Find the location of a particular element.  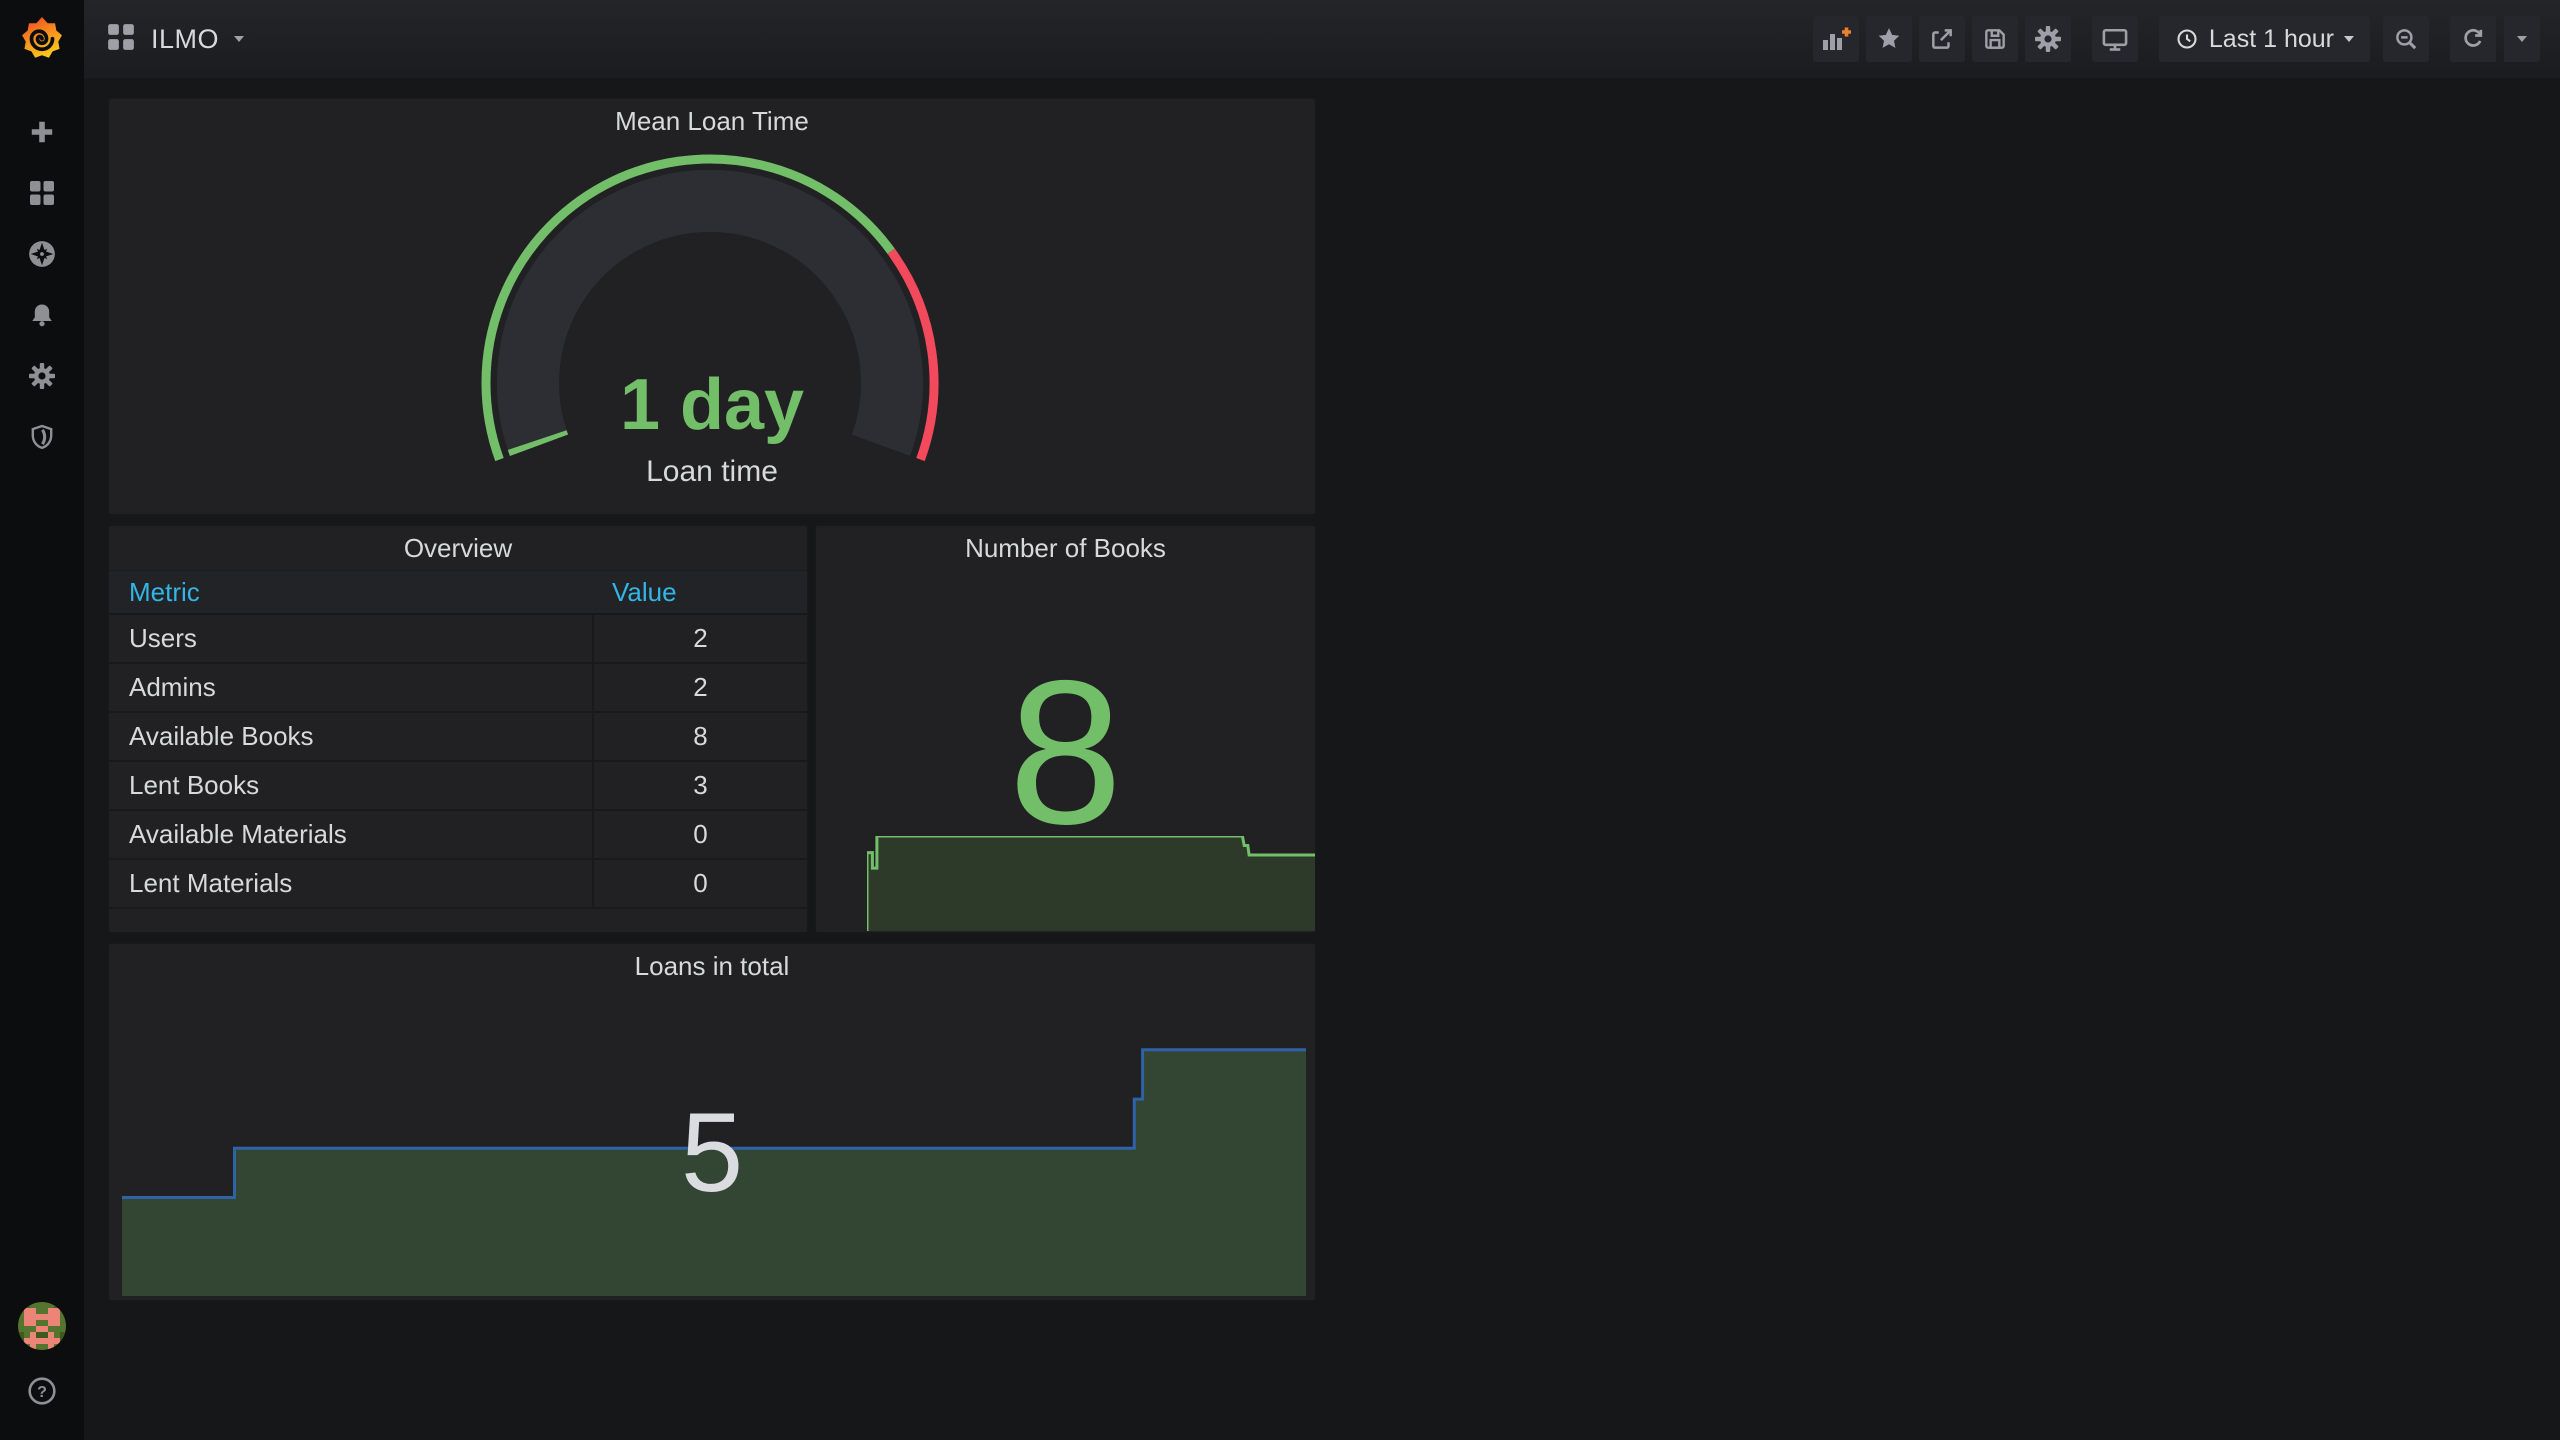

side-menu-bottom: ? is located at coordinates (42, 1371).